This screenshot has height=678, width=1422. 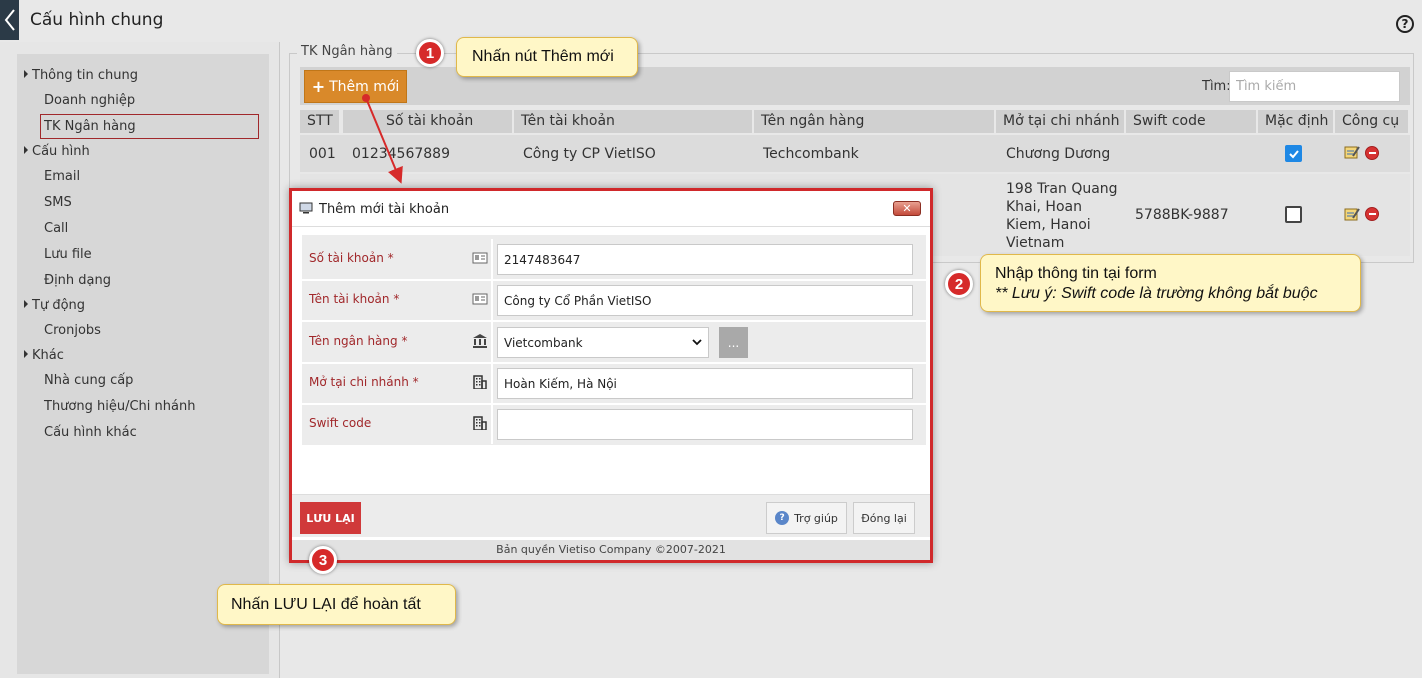 What do you see at coordinates (428, 121) in the screenshot?
I see `column-header-account-no: Số tài khoản` at bounding box center [428, 121].